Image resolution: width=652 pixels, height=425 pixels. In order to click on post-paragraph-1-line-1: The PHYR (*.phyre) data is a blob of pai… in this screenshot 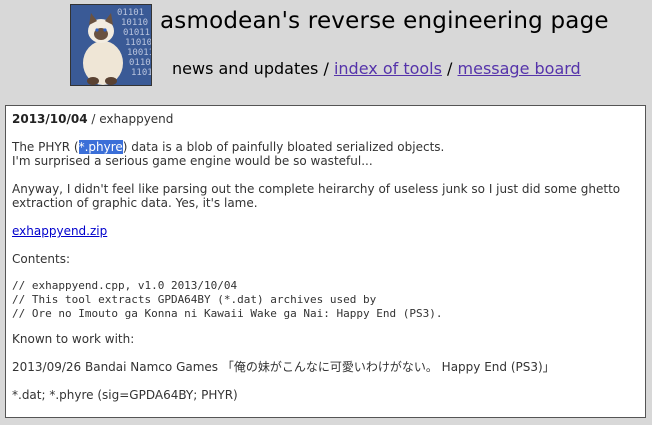, I will do `click(228, 147)`.